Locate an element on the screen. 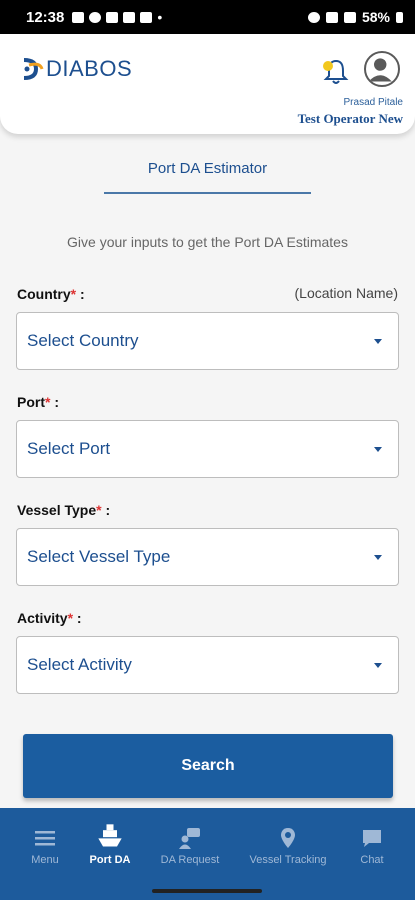 Image resolution: width=415 pixels, height=900 pixels. location-hint: (Location Name) is located at coordinates (346, 293).